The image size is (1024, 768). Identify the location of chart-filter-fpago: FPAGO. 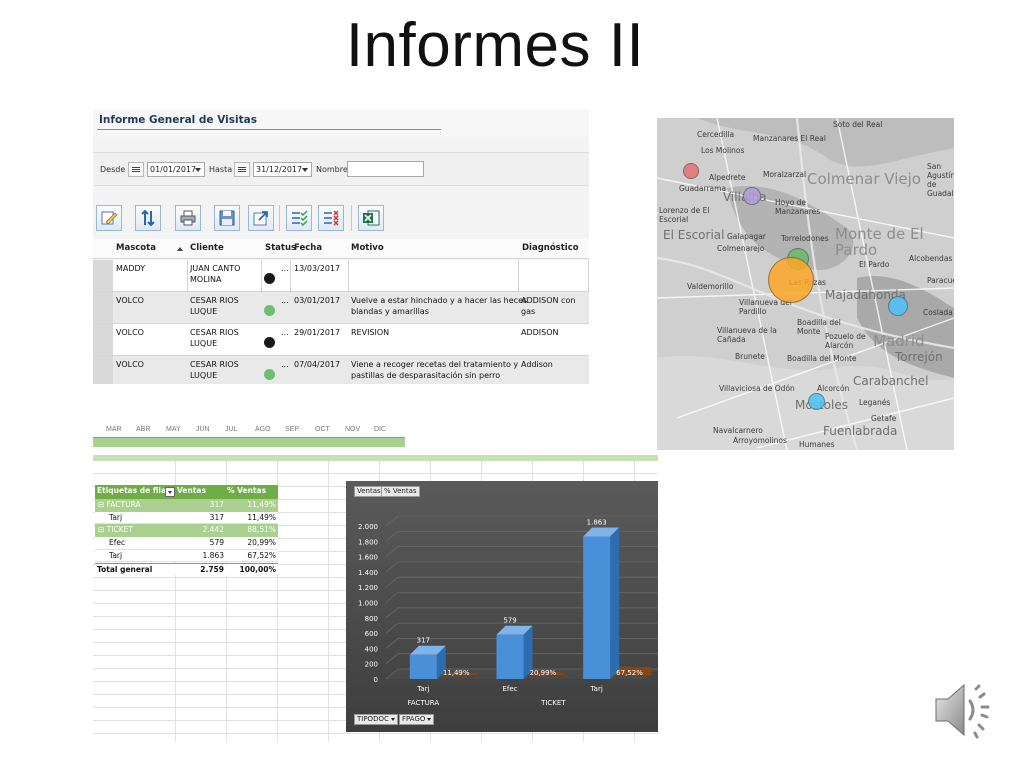
(417, 719).